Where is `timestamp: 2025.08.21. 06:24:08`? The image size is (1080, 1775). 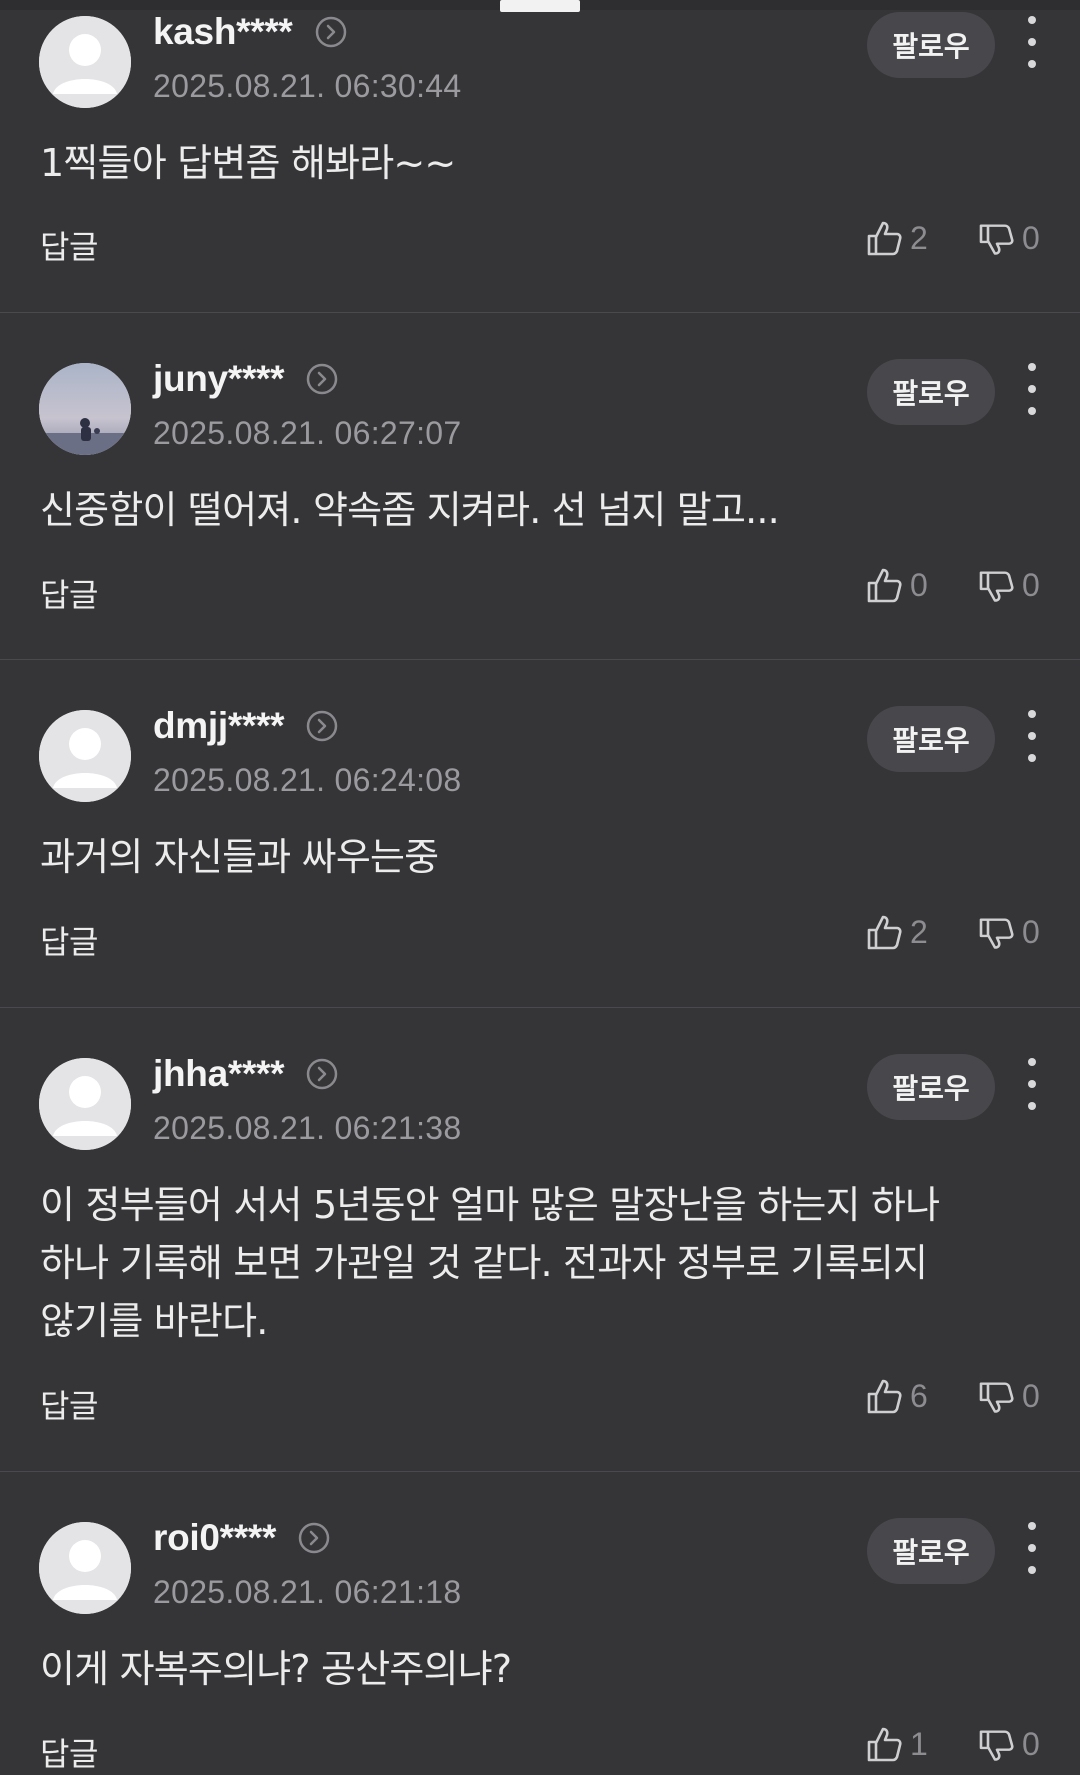
timestamp: 2025.08.21. 06:24:08 is located at coordinates (307, 780).